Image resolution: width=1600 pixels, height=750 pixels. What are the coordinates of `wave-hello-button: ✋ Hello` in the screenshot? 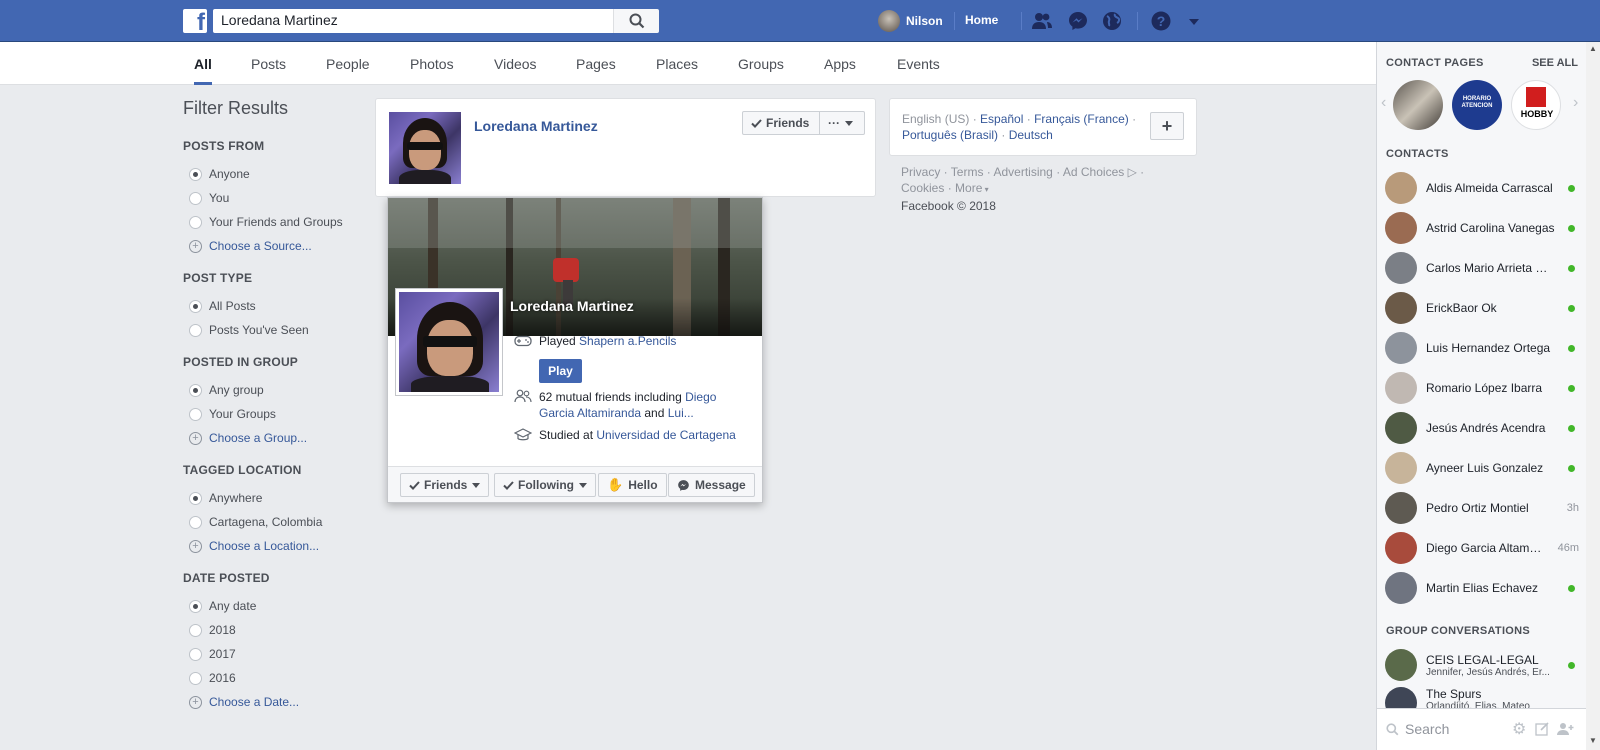 It's located at (632, 485).